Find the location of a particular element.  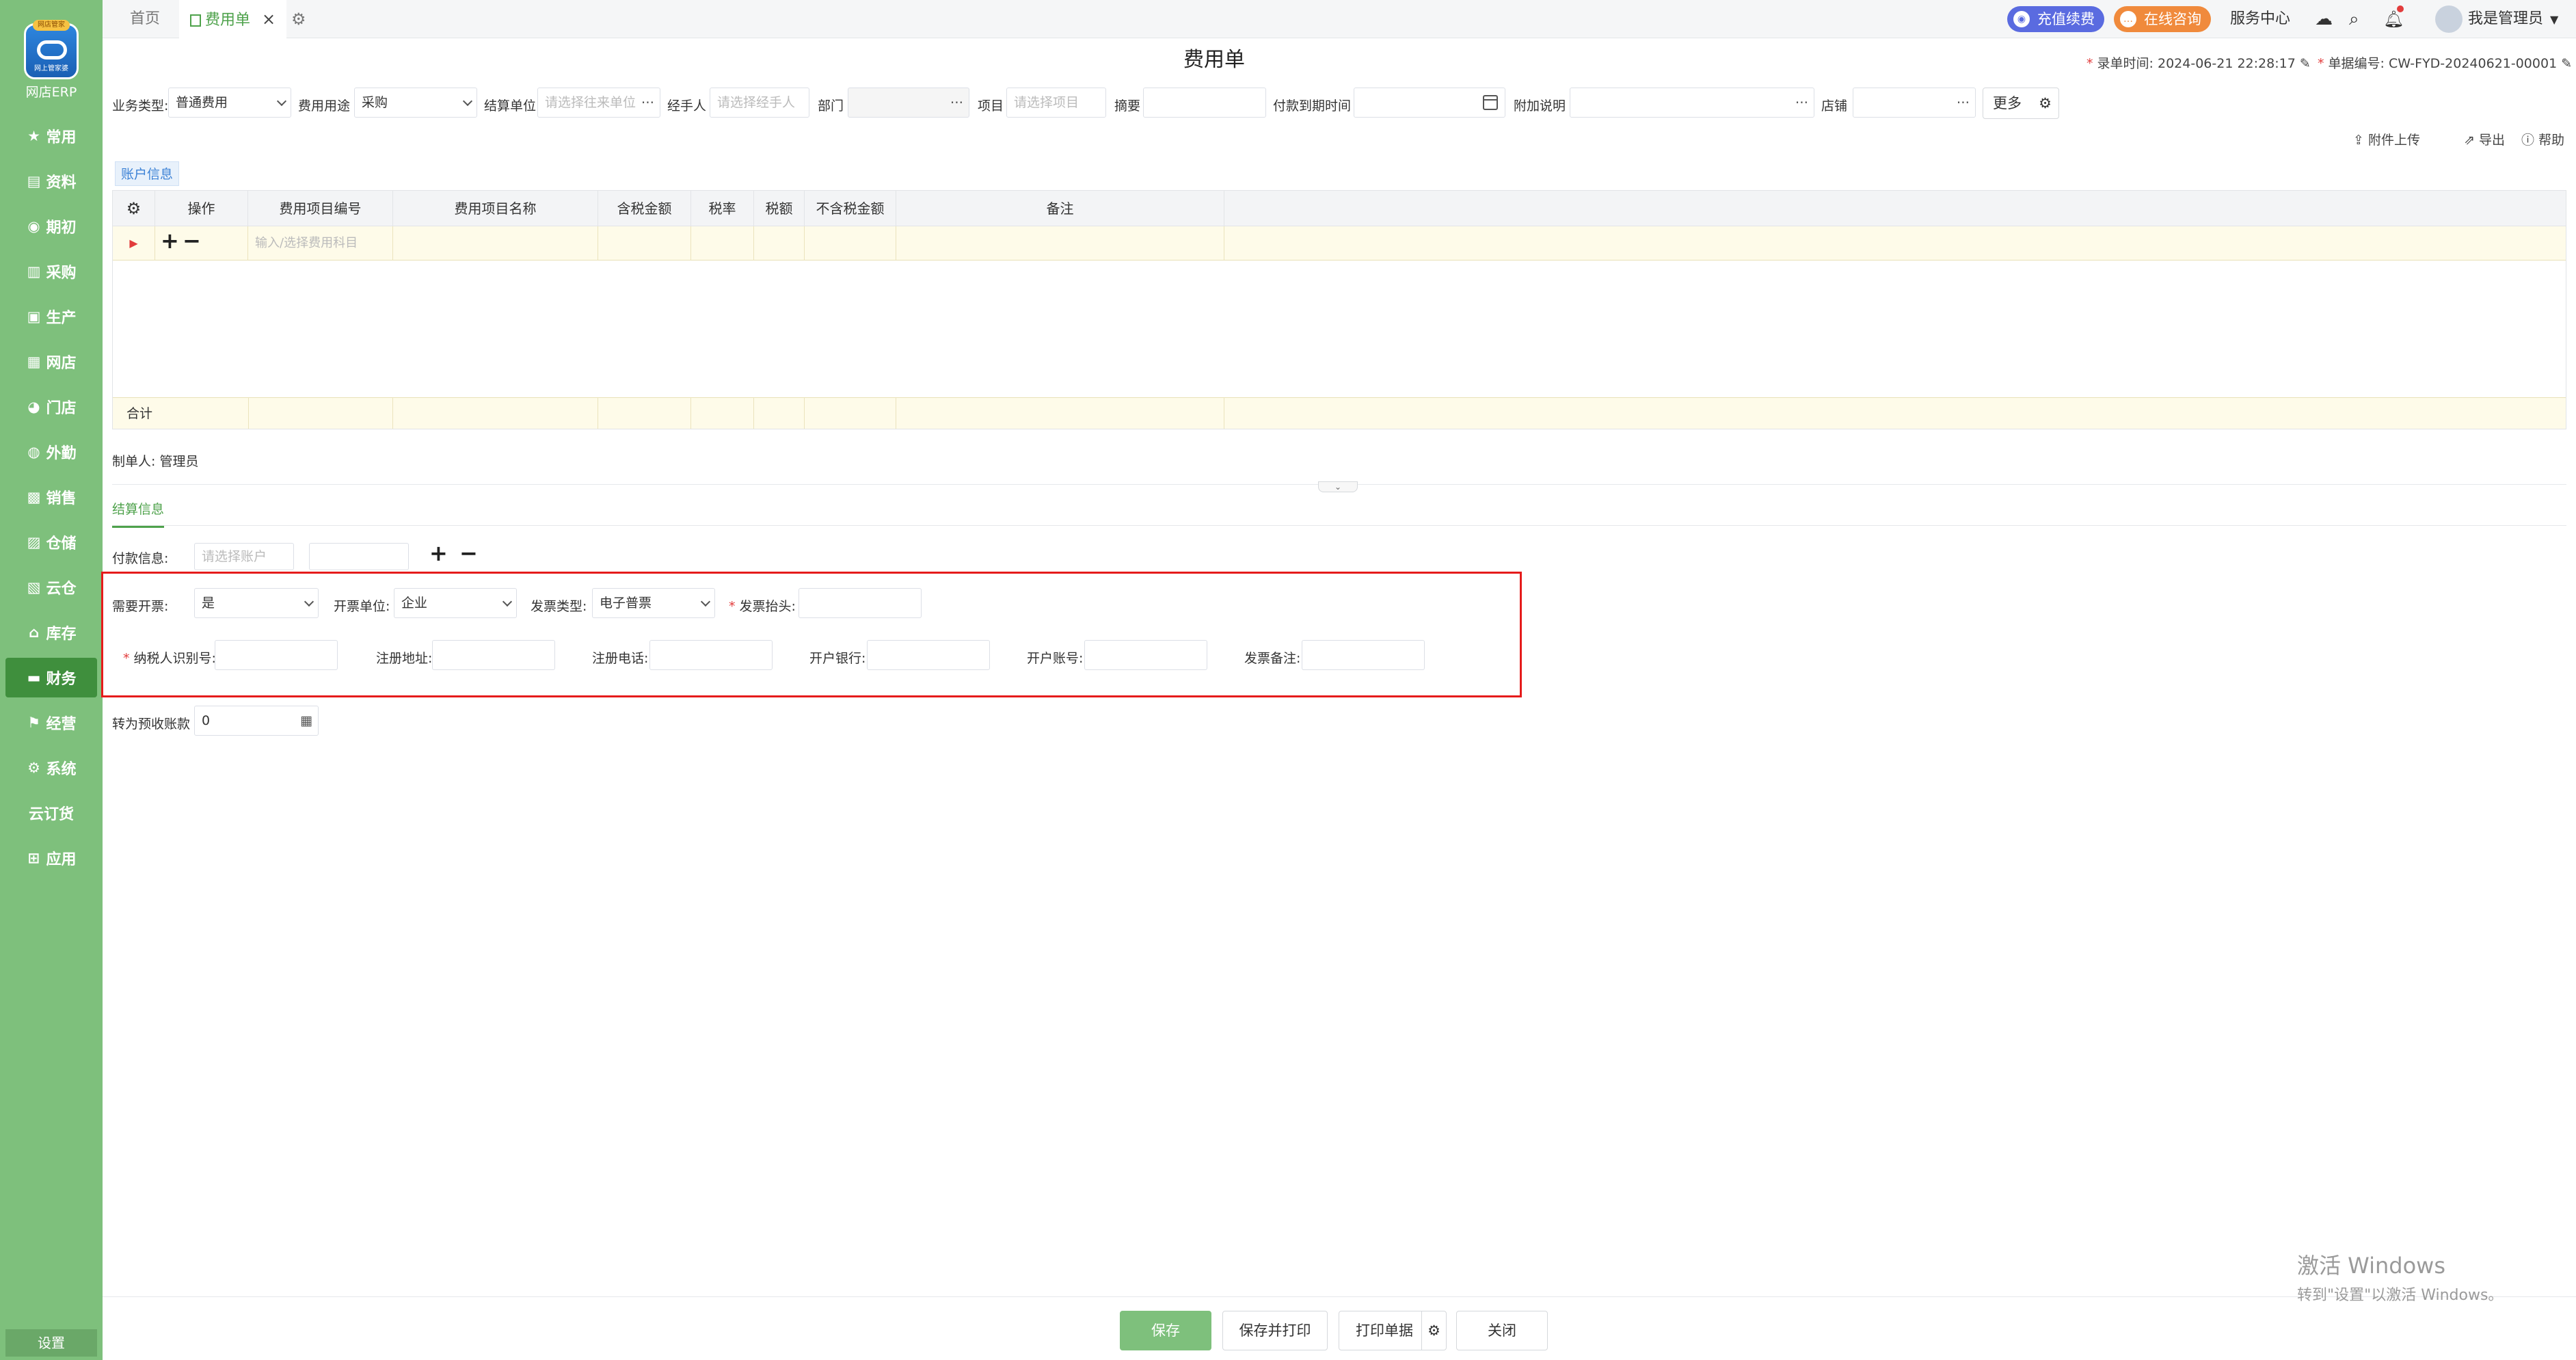

sidebar-item: ▣ 生产 is located at coordinates (51, 316).